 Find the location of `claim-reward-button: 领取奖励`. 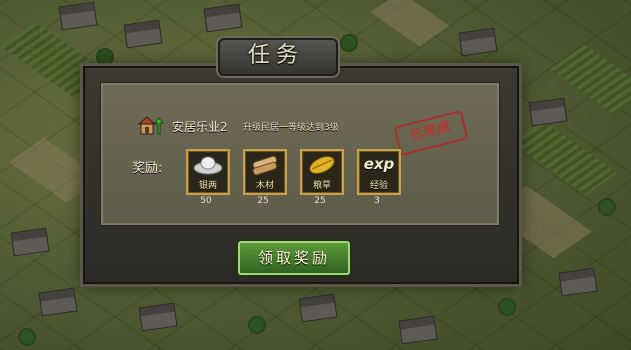

claim-reward-button: 领取奖励 is located at coordinates (294, 258).